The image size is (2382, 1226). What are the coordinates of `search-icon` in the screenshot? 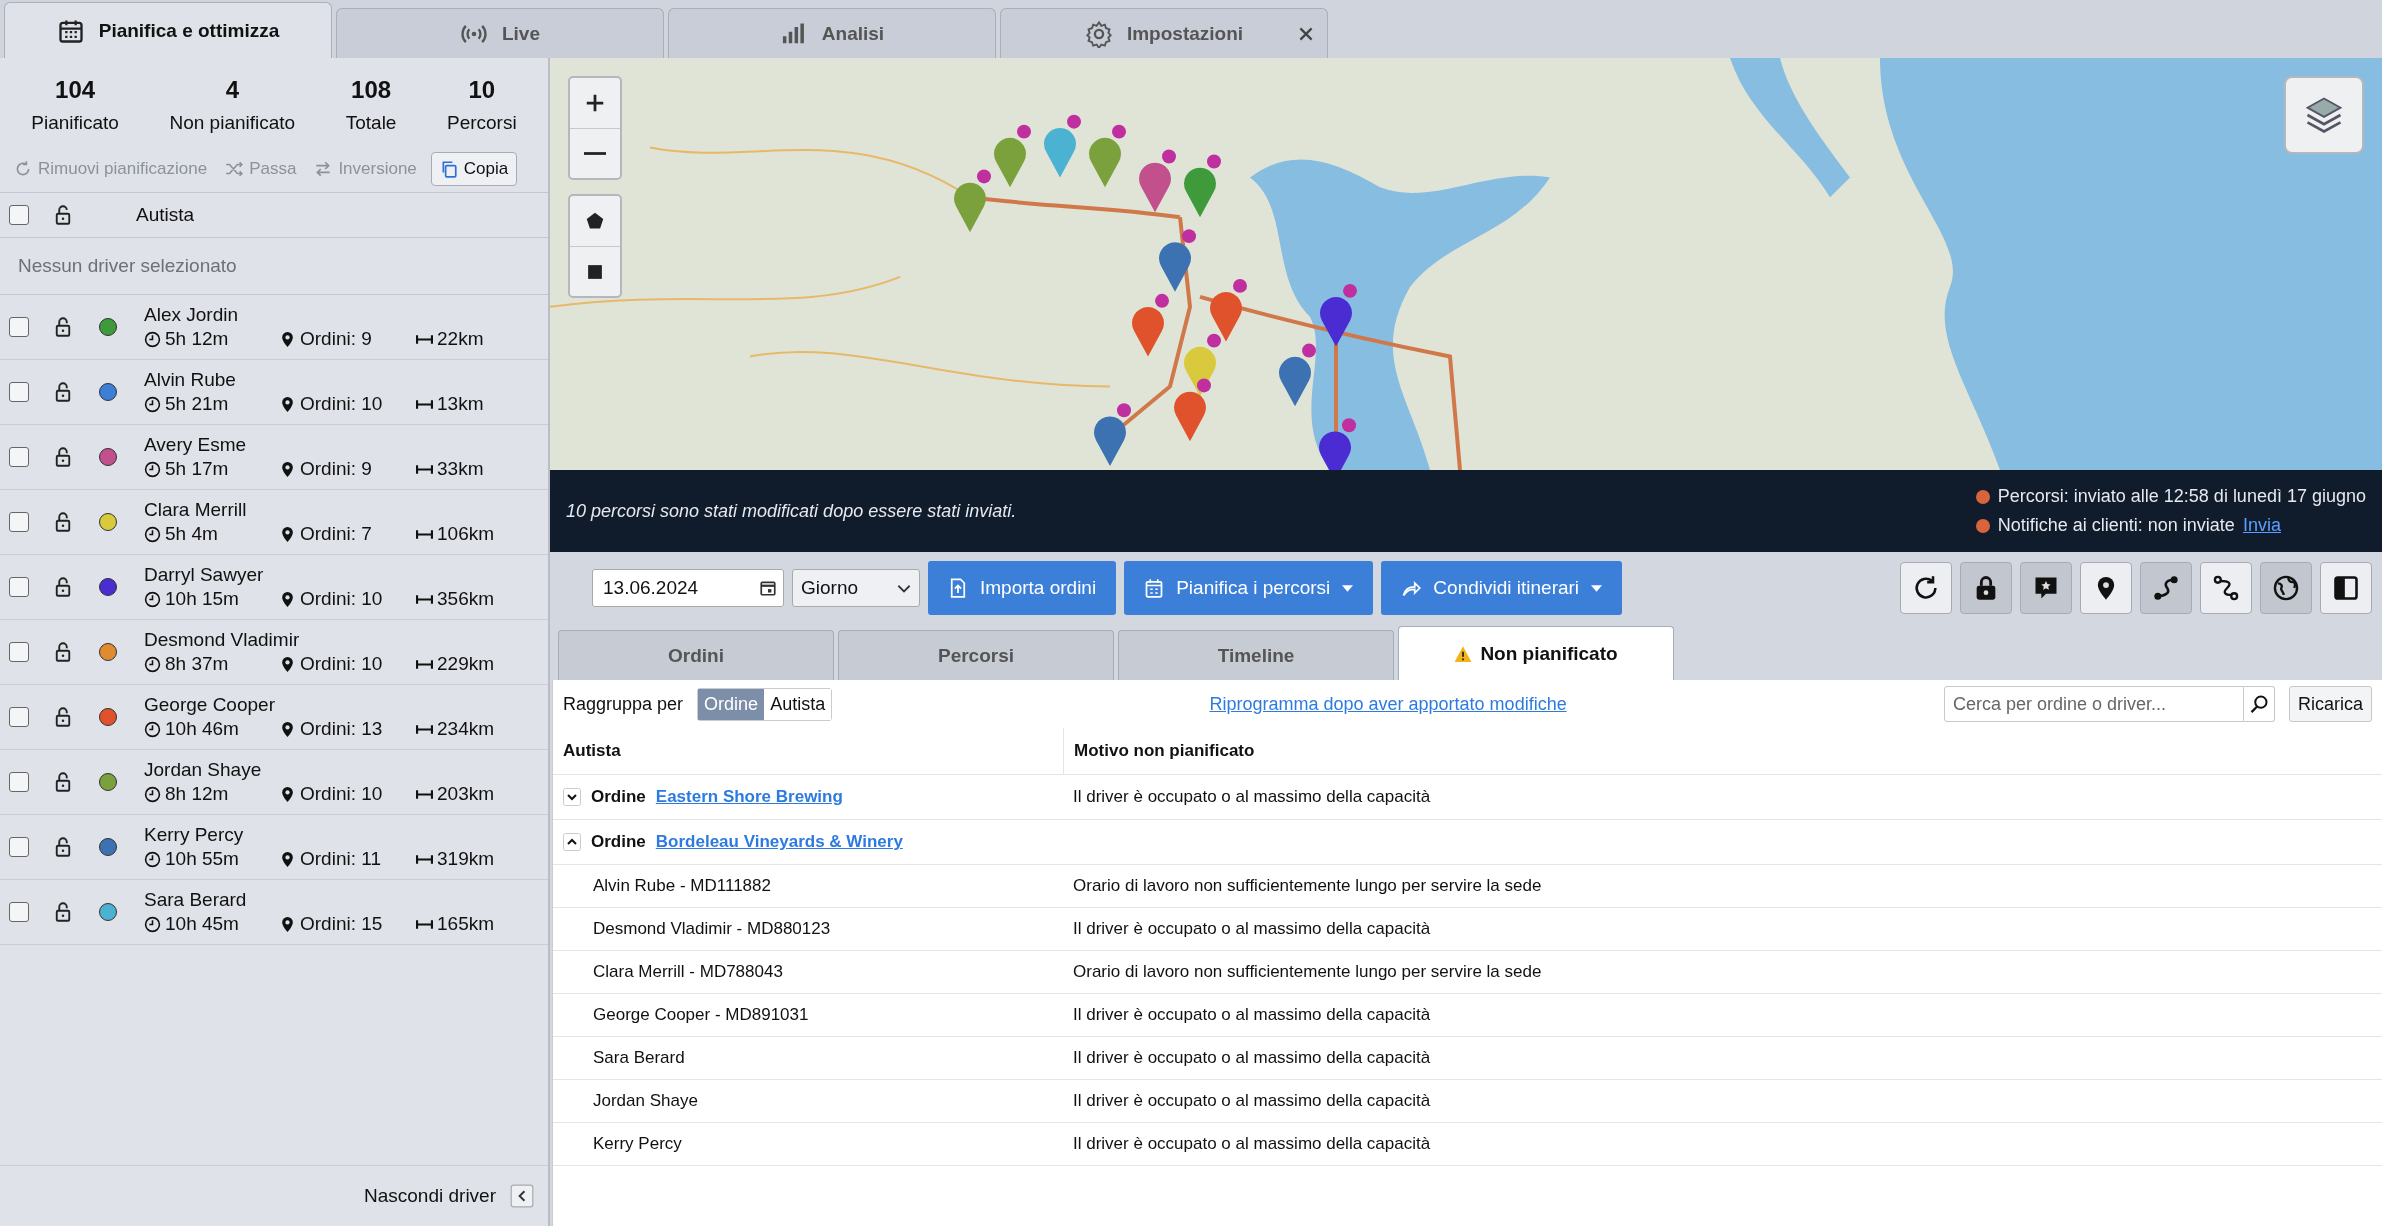 It's located at (2259, 704).